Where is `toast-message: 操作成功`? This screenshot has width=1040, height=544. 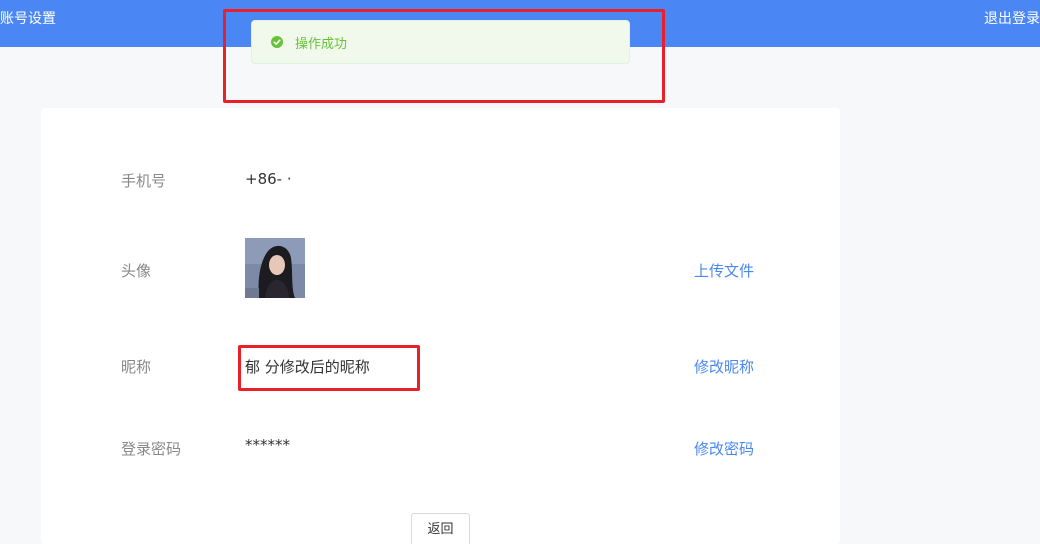
toast-message: 操作成功 is located at coordinates (321, 44).